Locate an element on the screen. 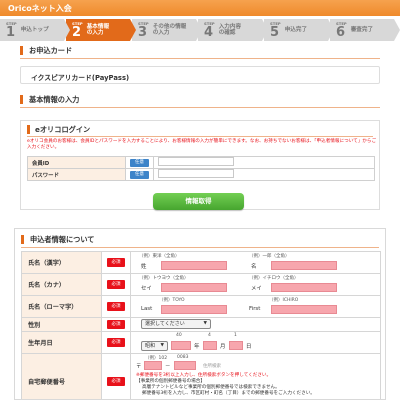  first-hint: （例）ICHIRO is located at coordinates (284, 300).